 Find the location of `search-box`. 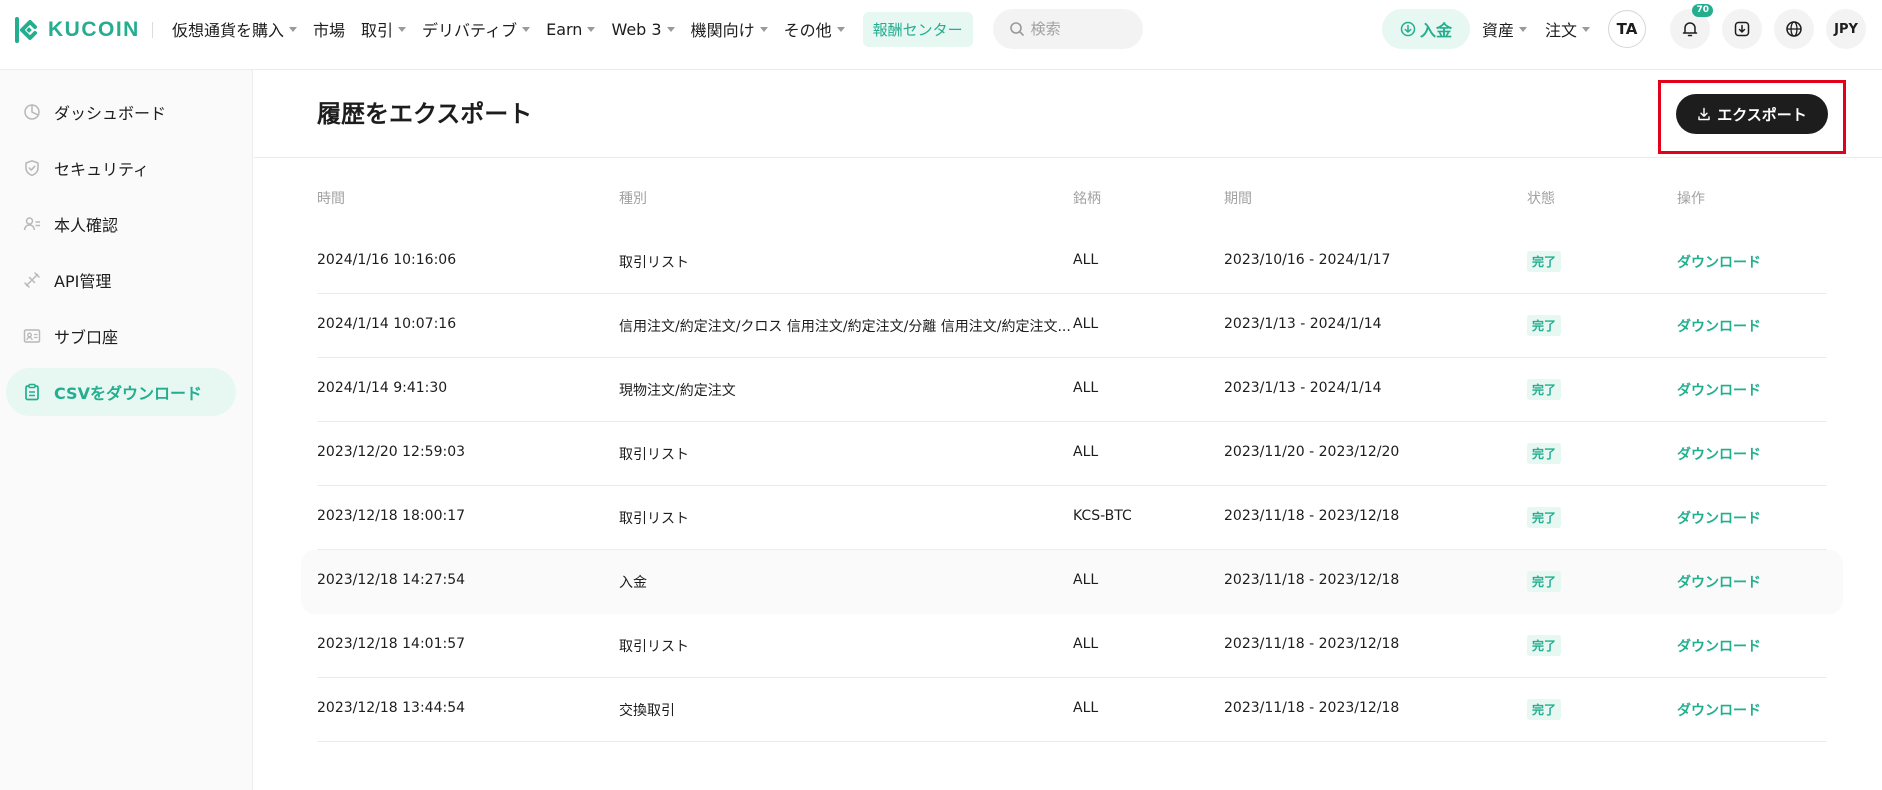

search-box is located at coordinates (1067, 29).